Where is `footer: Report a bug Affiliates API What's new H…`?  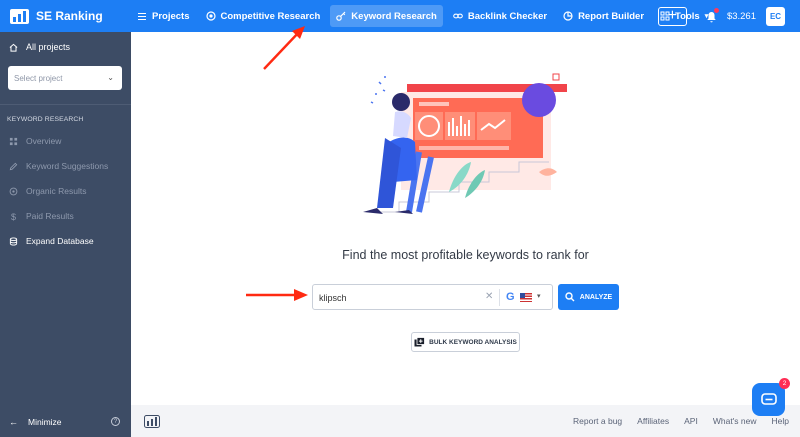
footer: Report a bug Affiliates API What's new H… is located at coordinates (465, 421).